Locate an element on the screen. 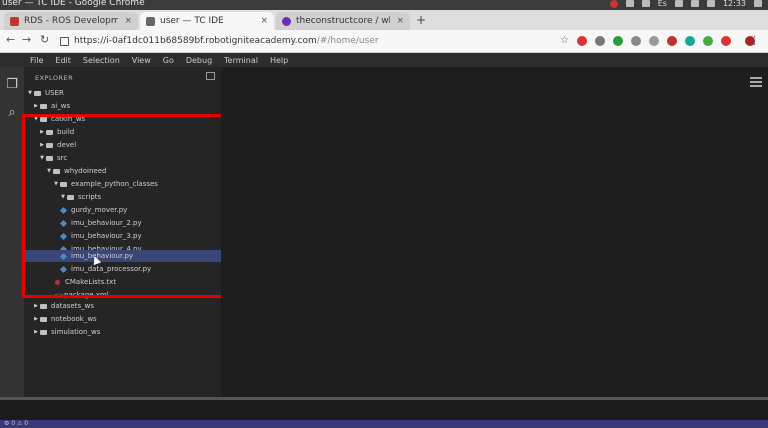  lock-icon is located at coordinates (64, 41).